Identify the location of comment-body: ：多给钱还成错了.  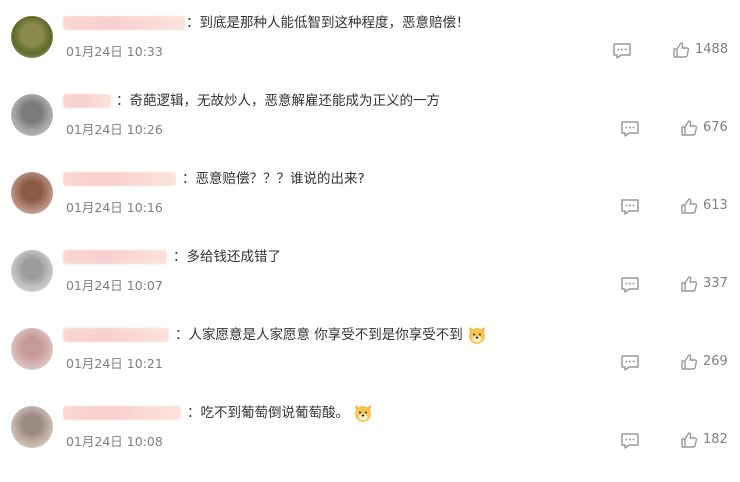
(227, 257).